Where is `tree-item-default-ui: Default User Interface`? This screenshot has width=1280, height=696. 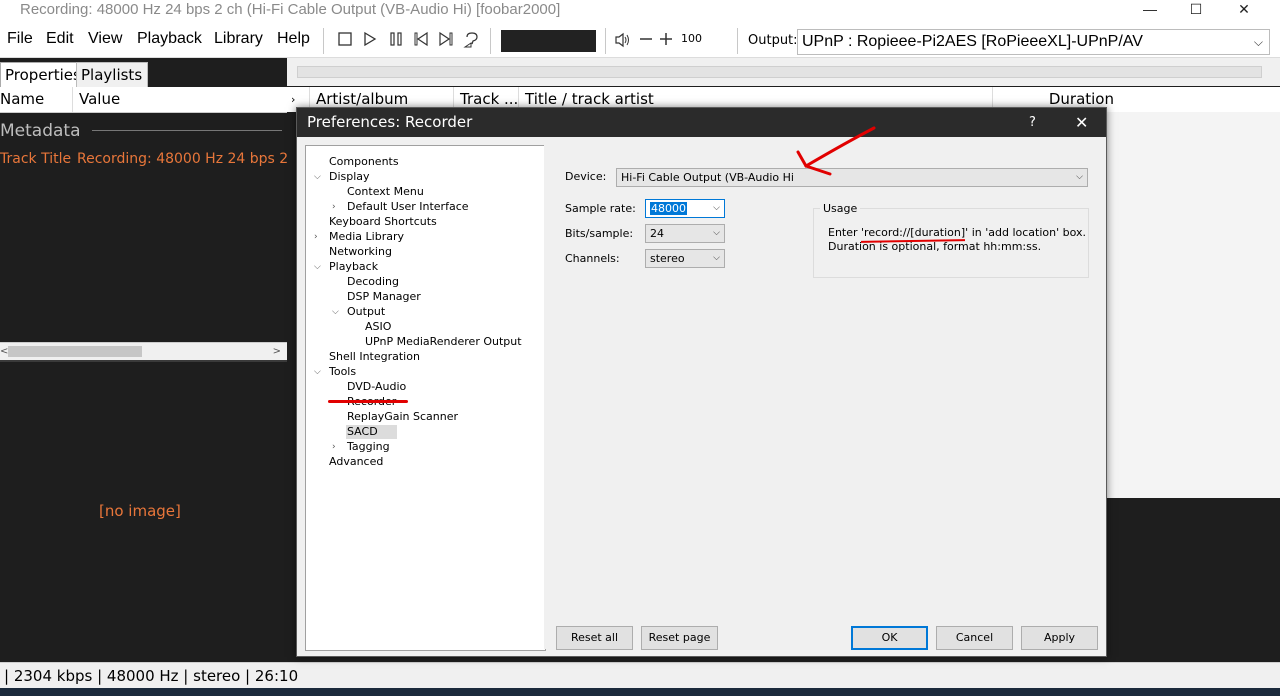 tree-item-default-ui: Default User Interface is located at coordinates (408, 207).